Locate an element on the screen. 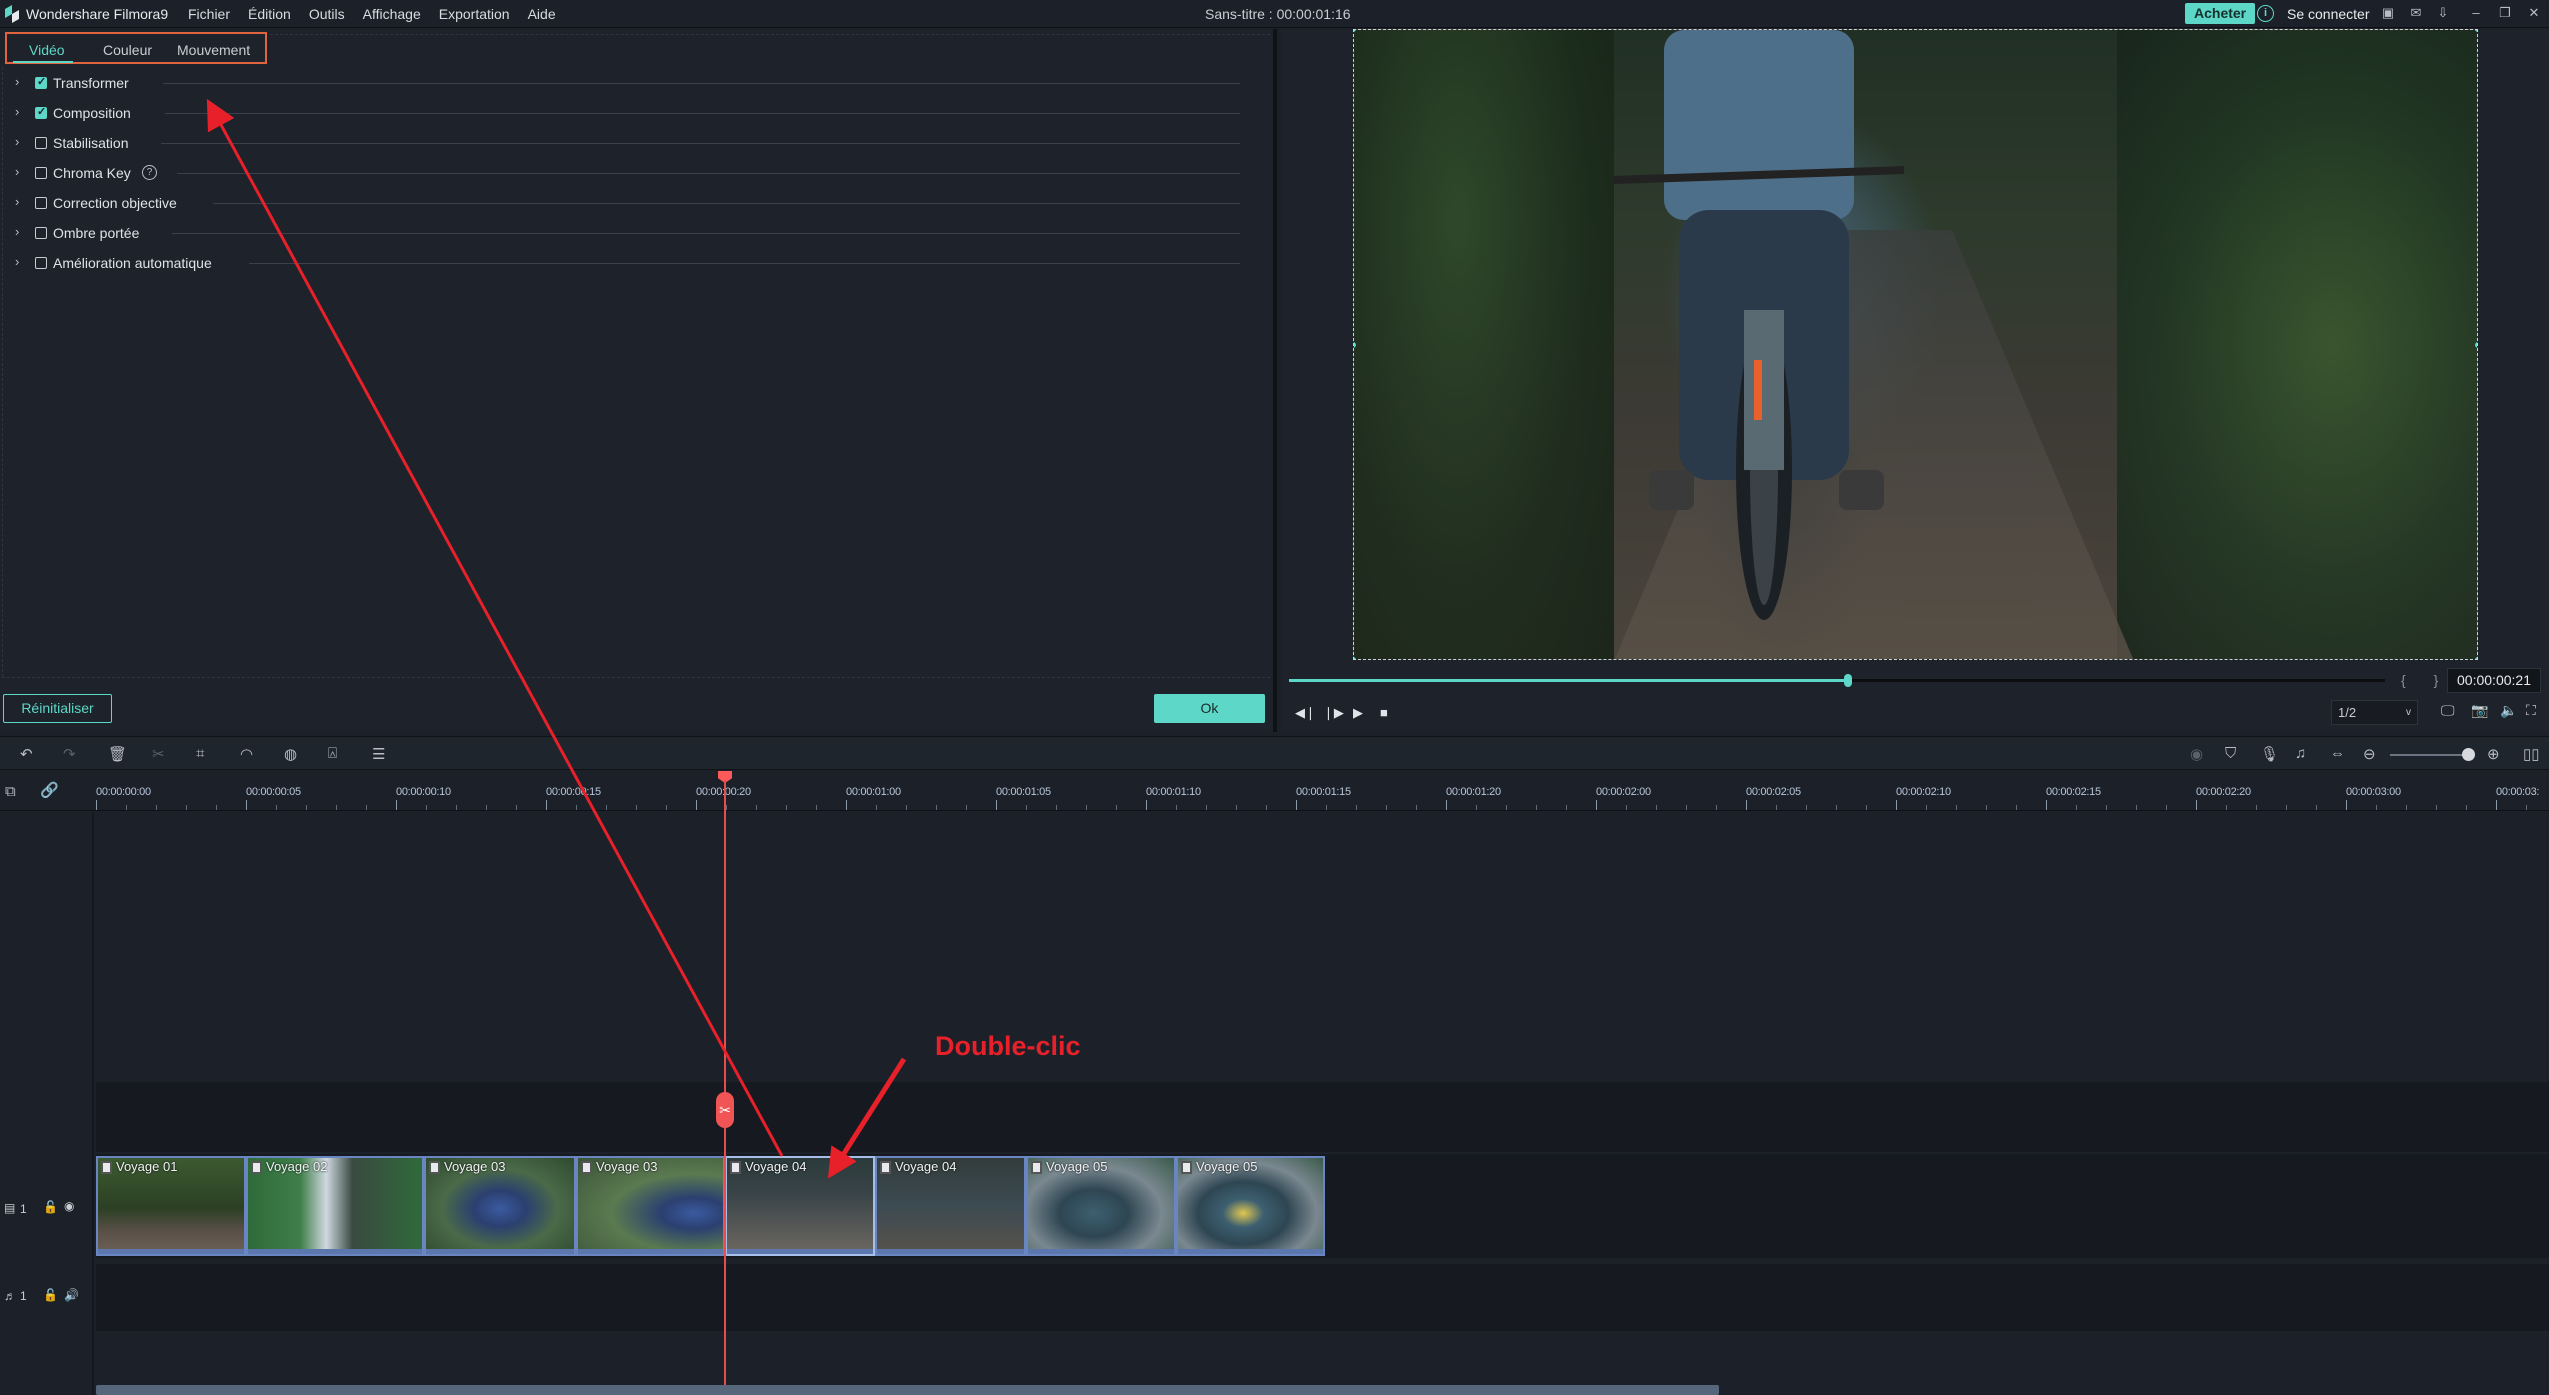 The width and height of the screenshot is (2549, 1395). timeline-zoom-slider is located at coordinates (2432, 754).